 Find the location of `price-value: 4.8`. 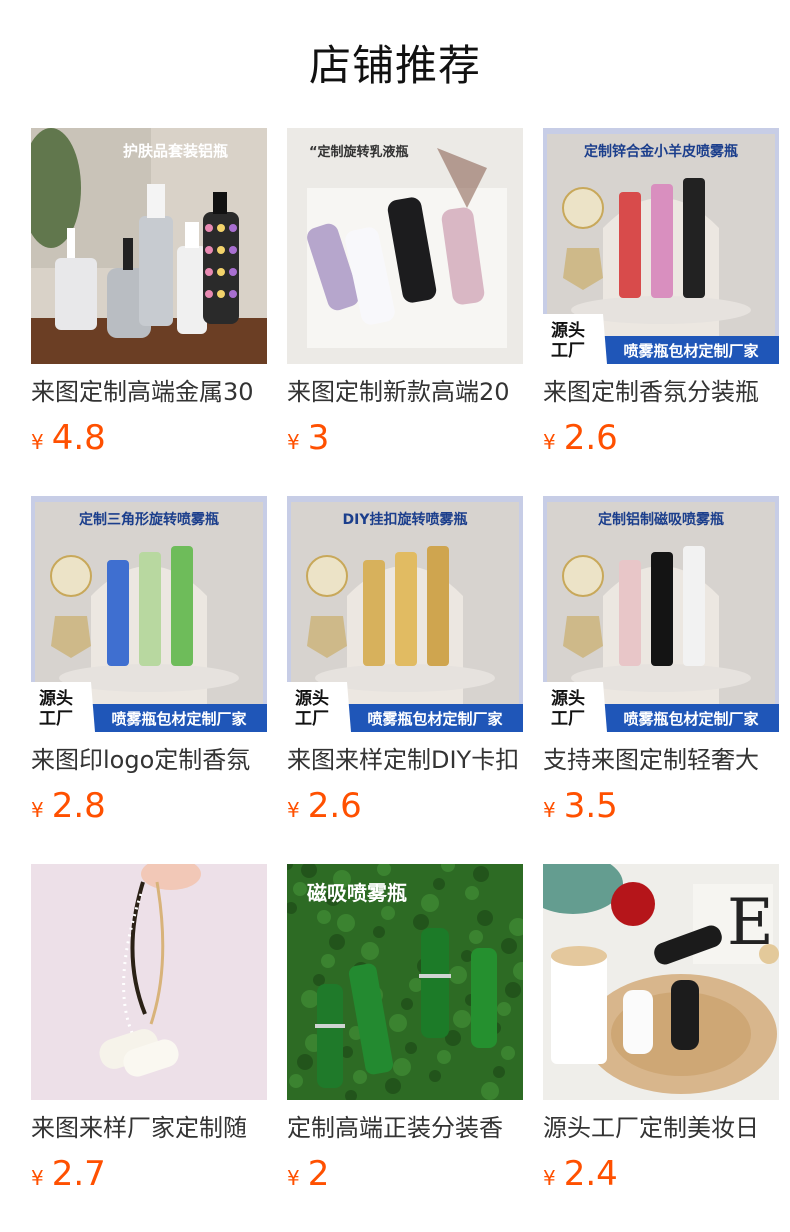

price-value: 4.8 is located at coordinates (78, 438).